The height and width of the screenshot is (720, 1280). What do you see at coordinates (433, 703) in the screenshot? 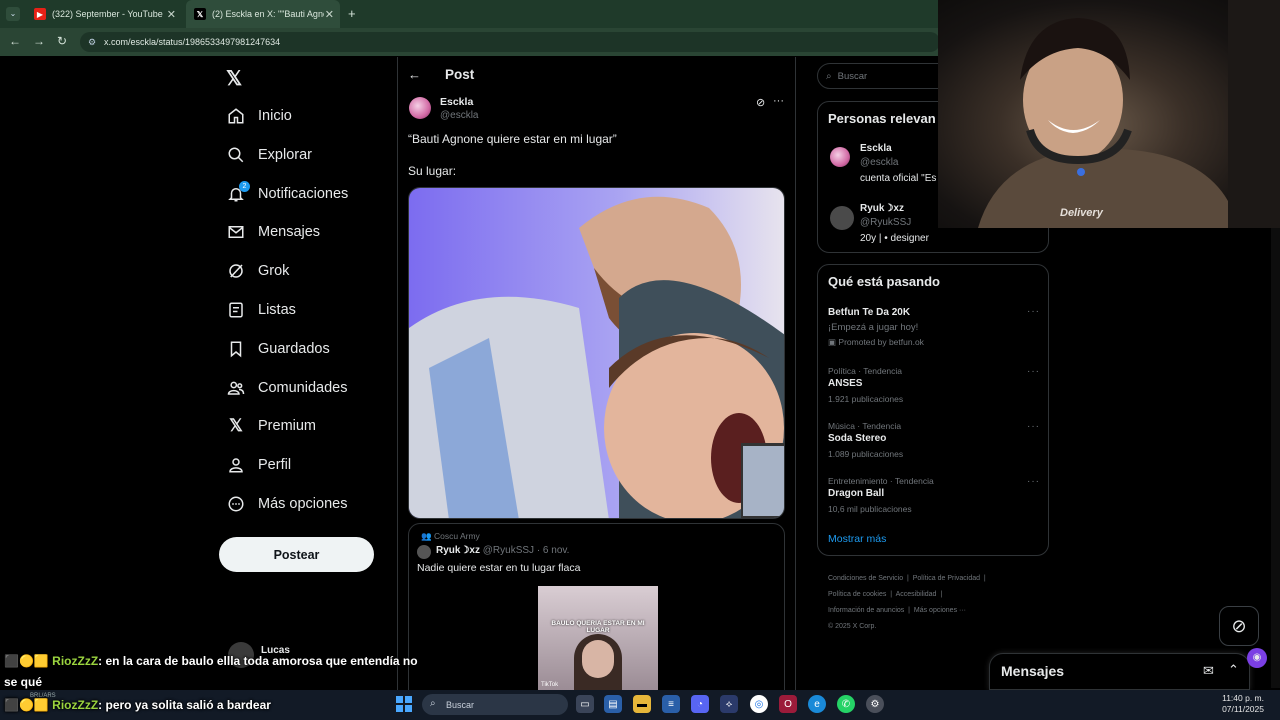
I see `search-icon: ⌕` at bounding box center [433, 703].